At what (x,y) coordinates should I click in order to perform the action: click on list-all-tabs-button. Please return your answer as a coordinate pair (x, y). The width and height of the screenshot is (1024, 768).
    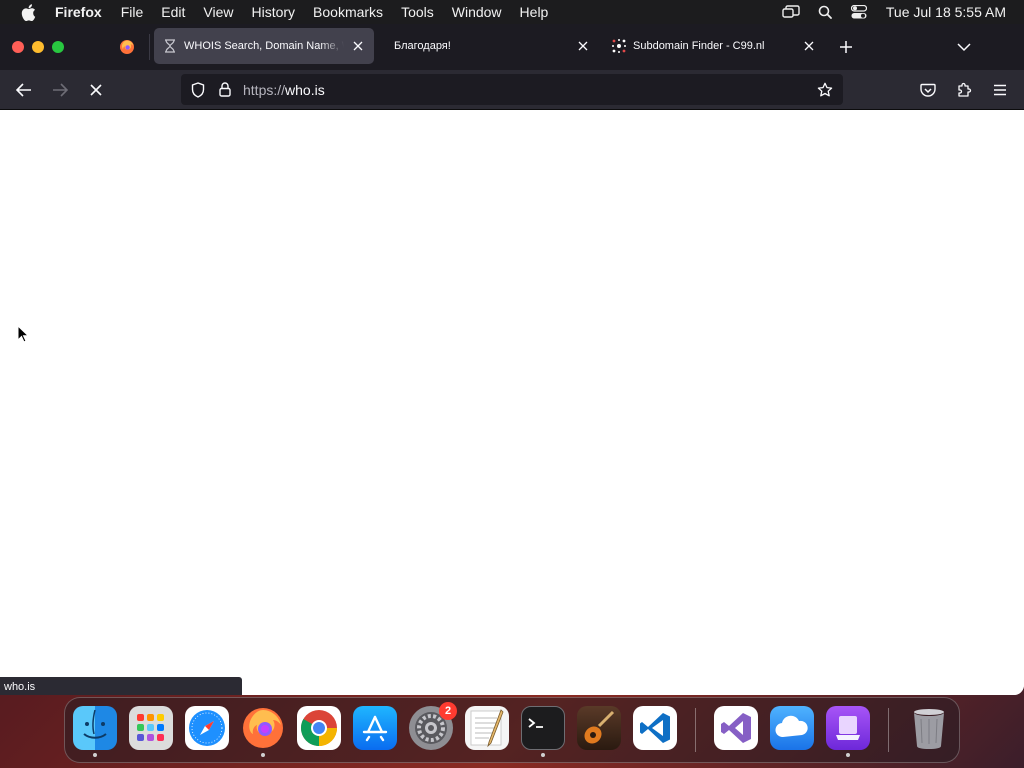
    Looking at the image, I should click on (964, 47).